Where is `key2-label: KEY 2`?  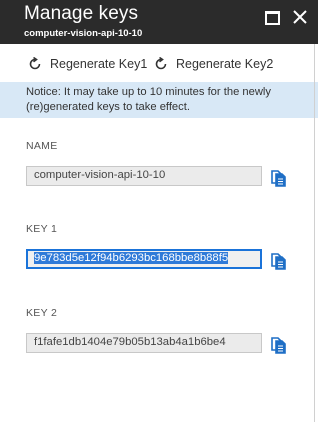 key2-label: KEY 2 is located at coordinates (42, 313).